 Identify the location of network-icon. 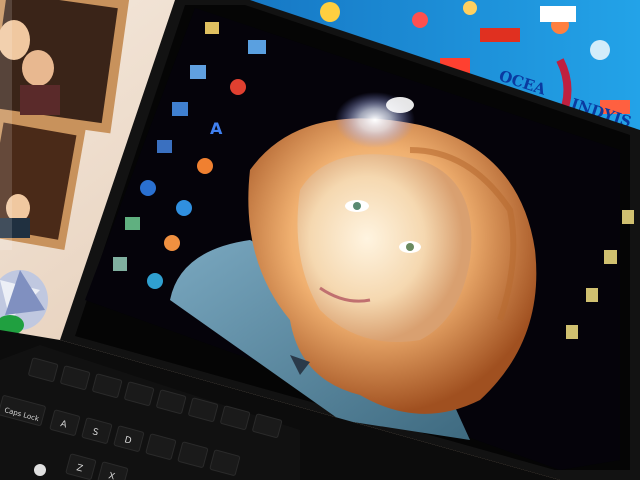
(198, 72).